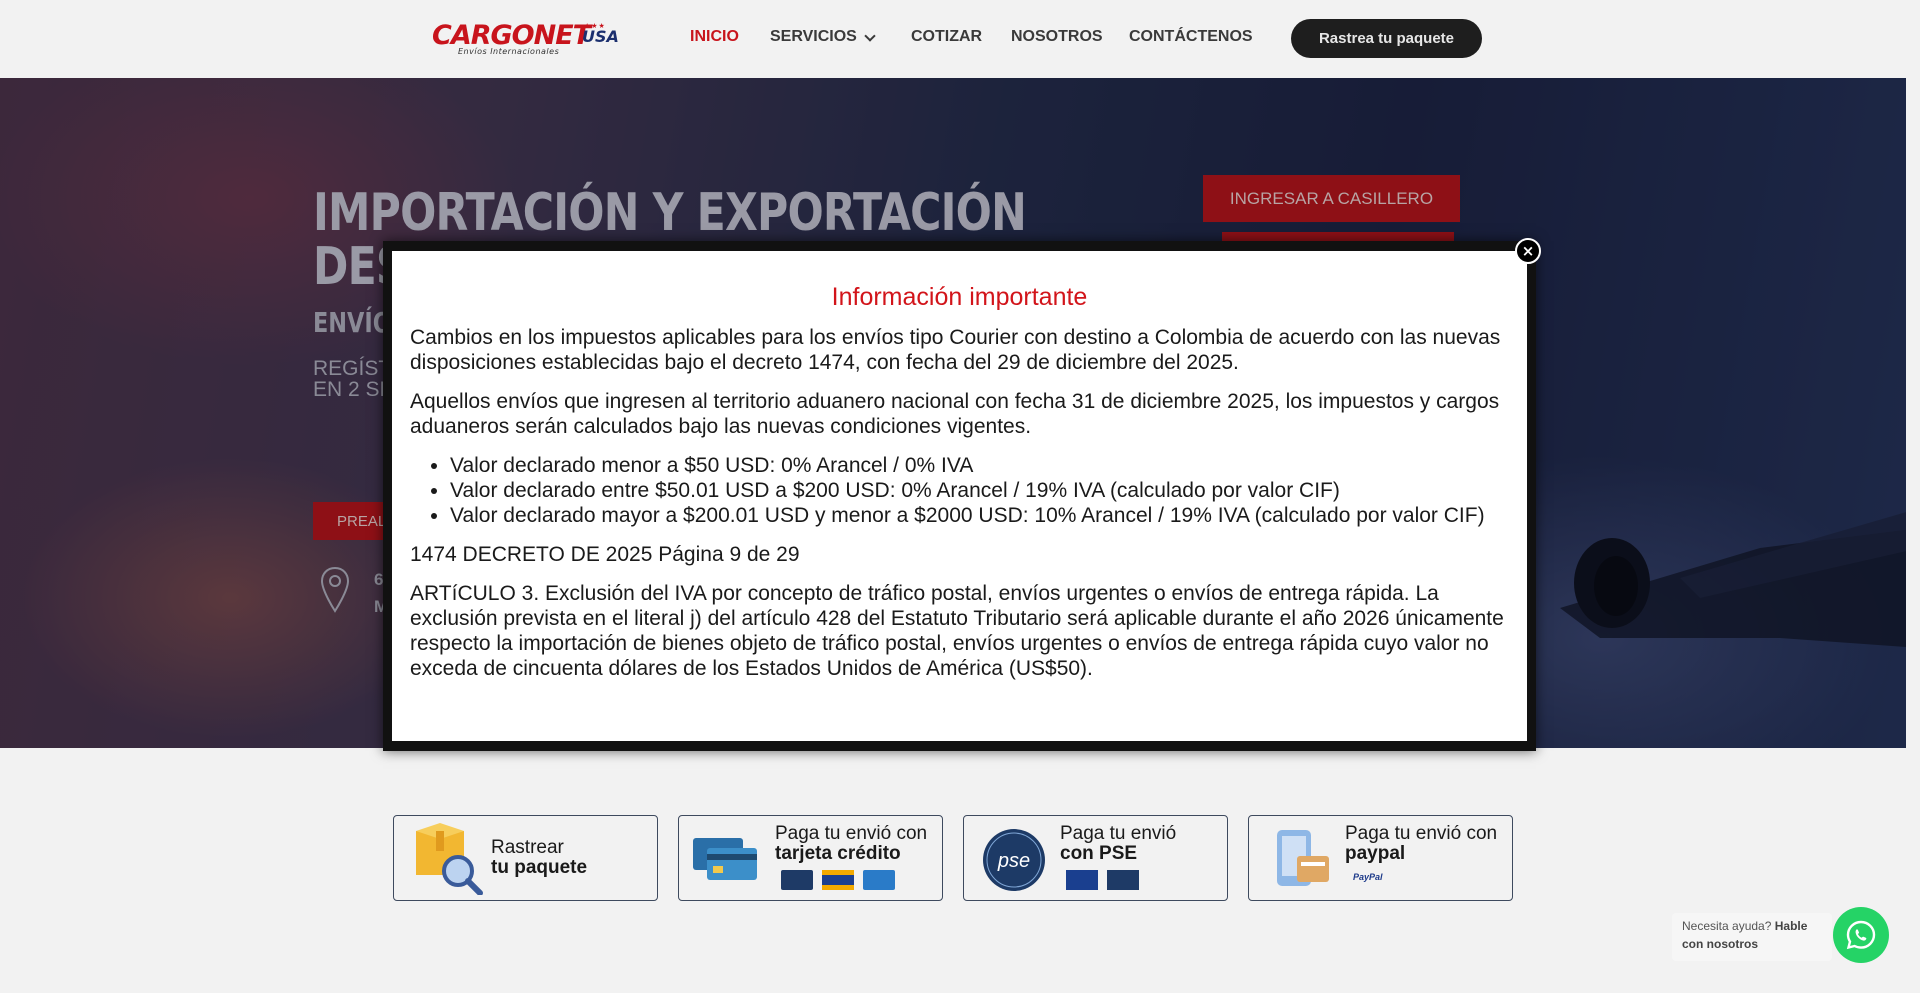 Image resolution: width=1920 pixels, height=993 pixels. I want to click on paypal-phone-icon, so click(1303, 858).